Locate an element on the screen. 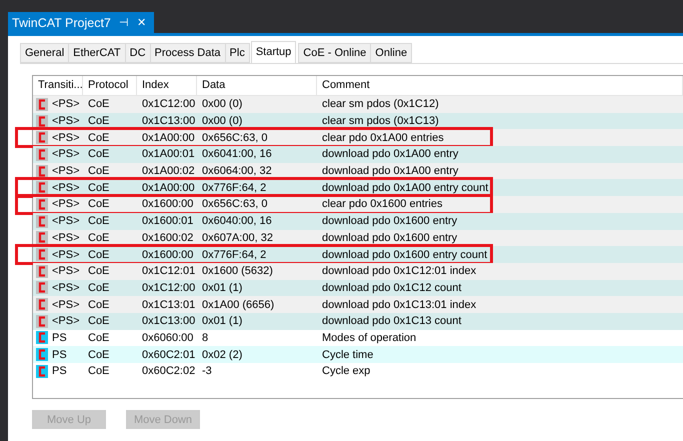  table-row: <PS> CoE 0x1C13:00 0x01 (1) download pdo 0x1C13 count is located at coordinates (358, 321).